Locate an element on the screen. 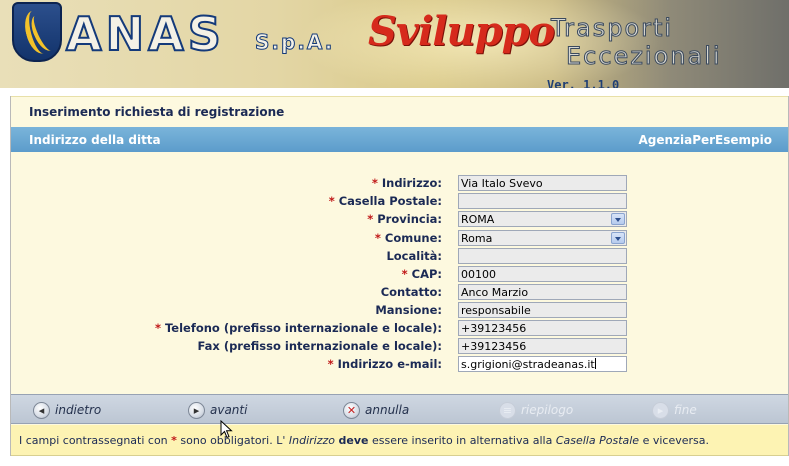 The height and width of the screenshot is (466, 789). finish-label: fine is located at coordinates (685, 410).